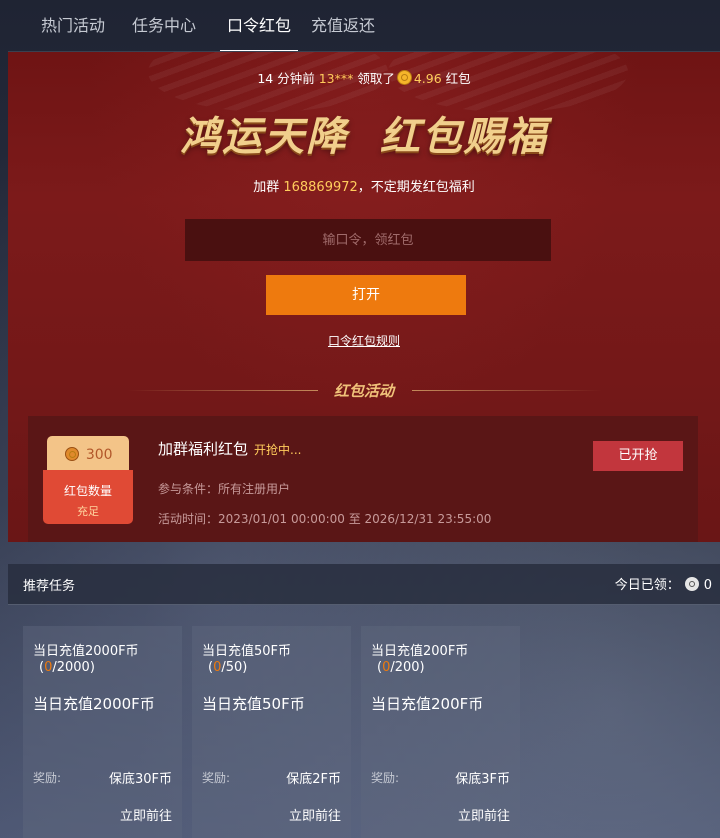 The image size is (720, 838). Describe the element at coordinates (320, 187) in the screenshot. I see `group-number: 168869972` at that location.